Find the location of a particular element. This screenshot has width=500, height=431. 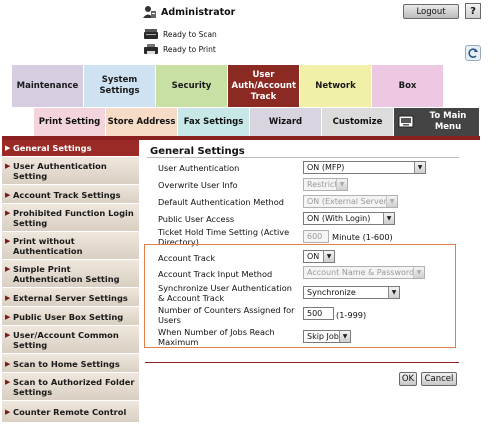

sidebar-item-external-server-settings: ▶ External Server Settings is located at coordinates (70, 297).